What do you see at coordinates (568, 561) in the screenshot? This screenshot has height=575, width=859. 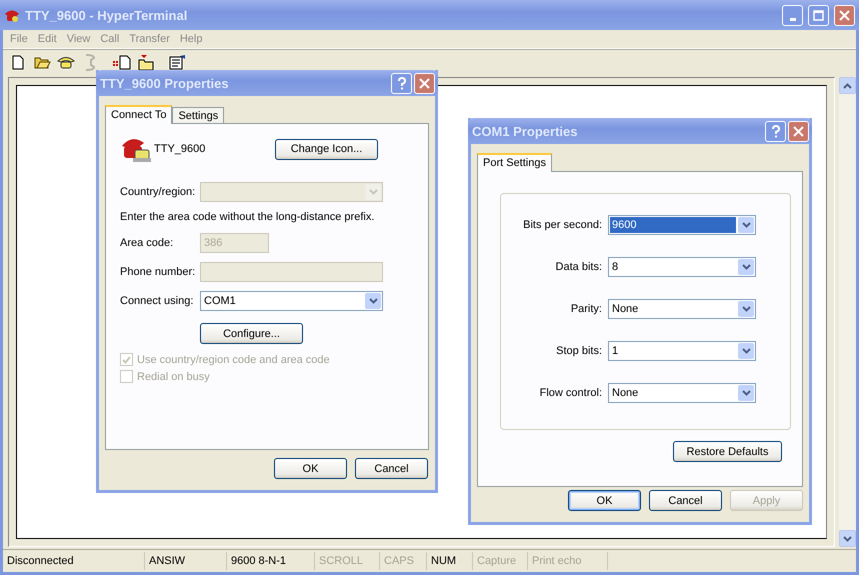 I see `status-text: Print echo` at bounding box center [568, 561].